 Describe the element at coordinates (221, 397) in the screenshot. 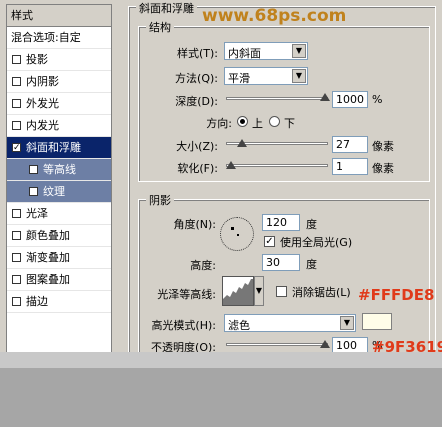

I see `bottom-overlay` at that location.